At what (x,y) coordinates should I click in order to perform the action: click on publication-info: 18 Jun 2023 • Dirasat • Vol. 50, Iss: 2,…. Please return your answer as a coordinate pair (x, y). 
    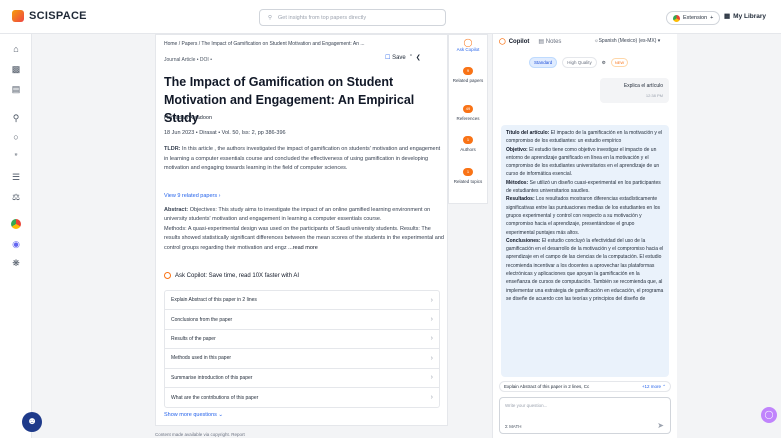
    Looking at the image, I should click on (225, 133).